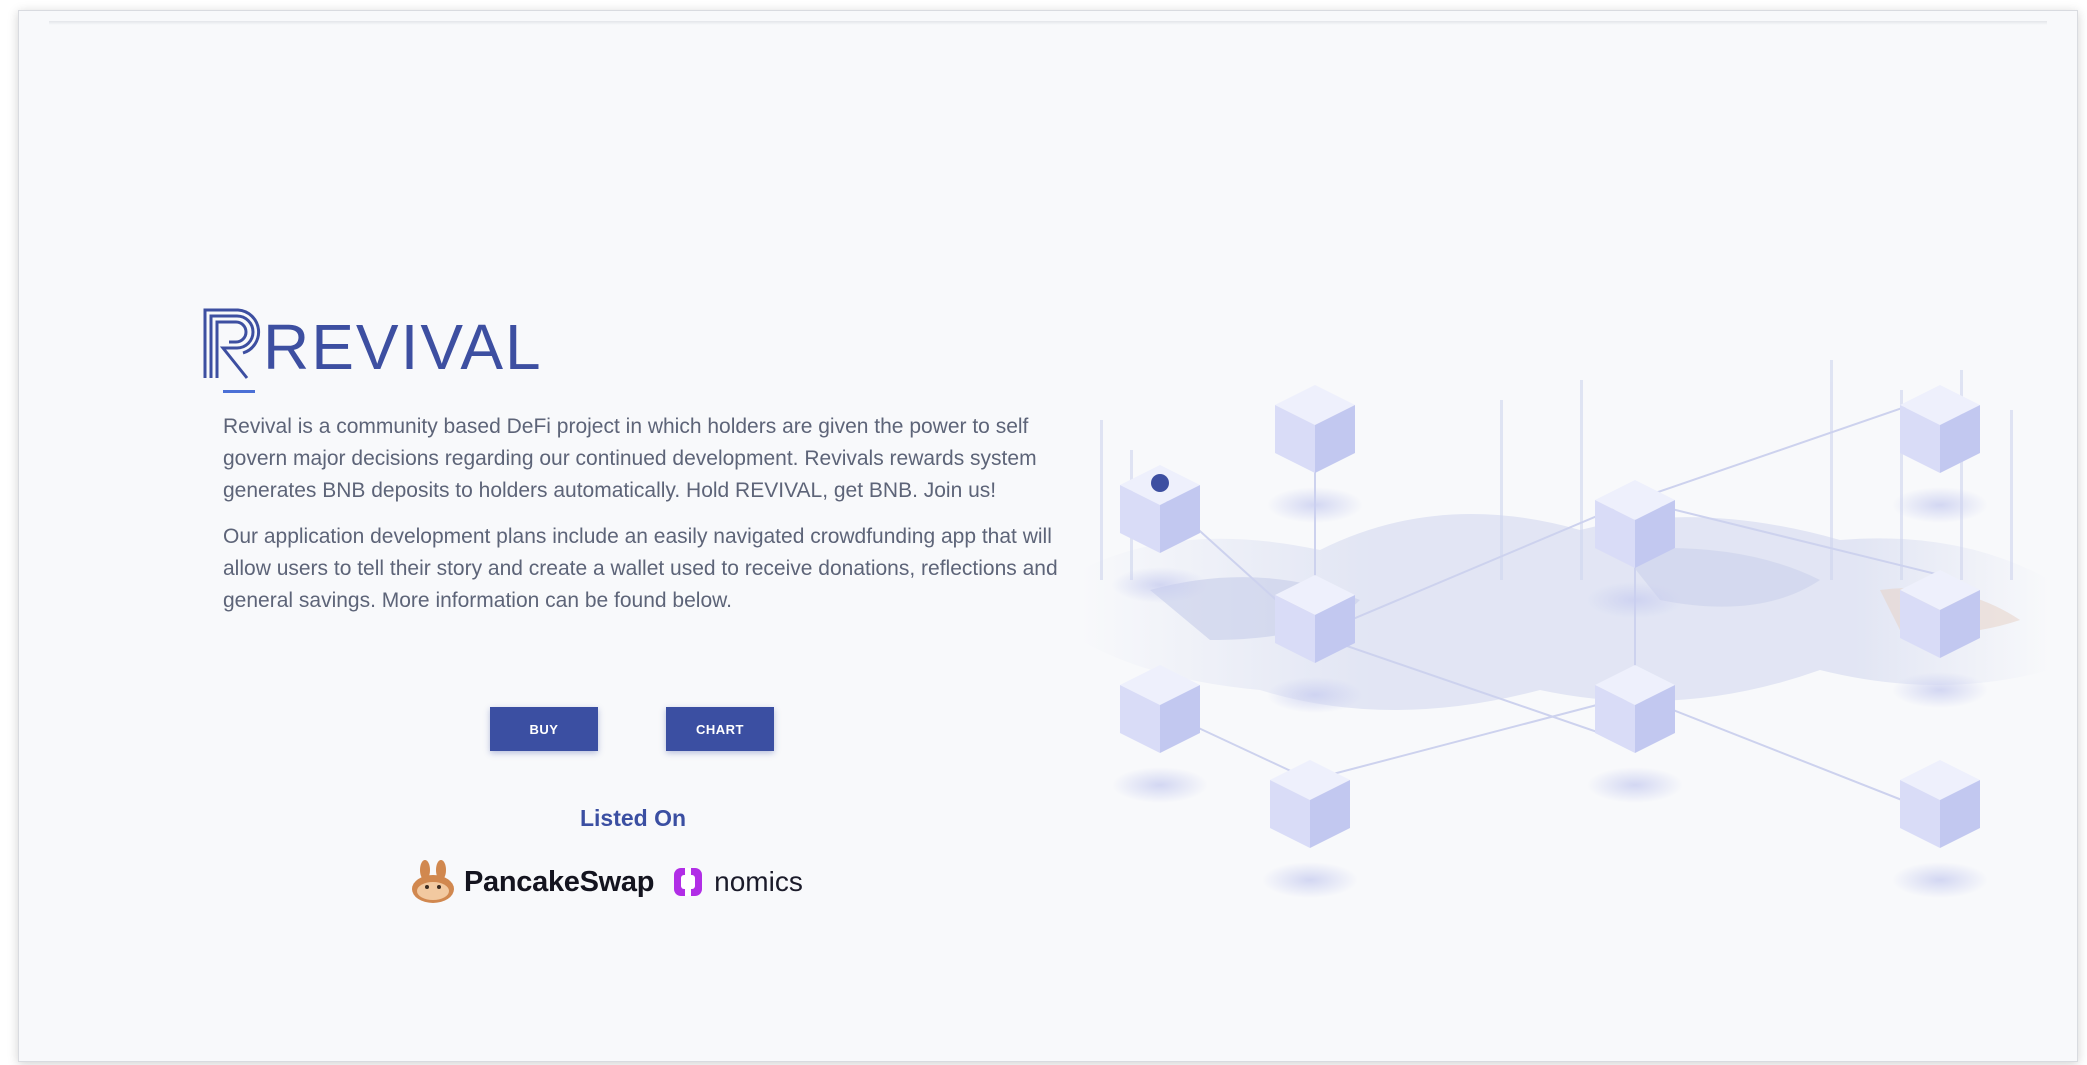 The image size is (2087, 1065). What do you see at coordinates (559, 882) in the screenshot?
I see `pancakeswap-label: PancakeSwap` at bounding box center [559, 882].